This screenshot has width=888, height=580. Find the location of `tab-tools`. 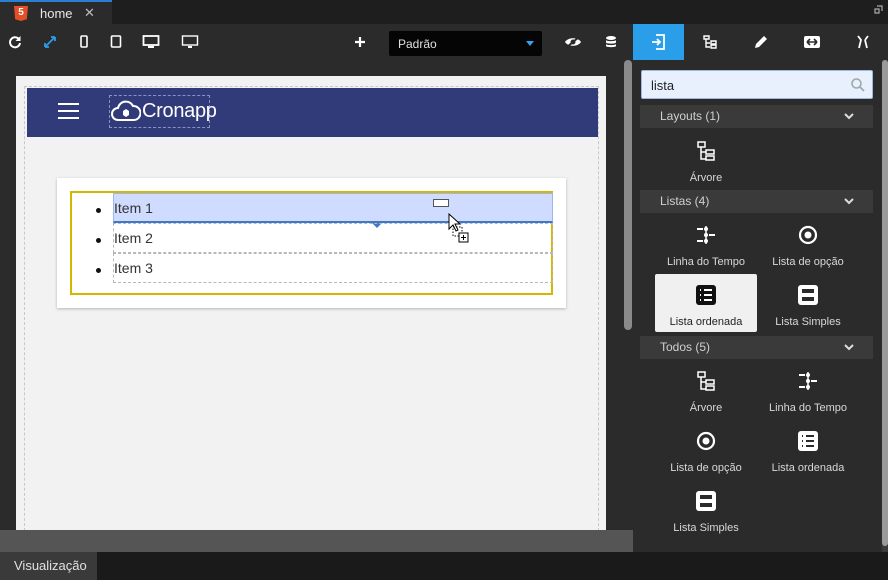

tab-tools is located at coordinates (862, 42).